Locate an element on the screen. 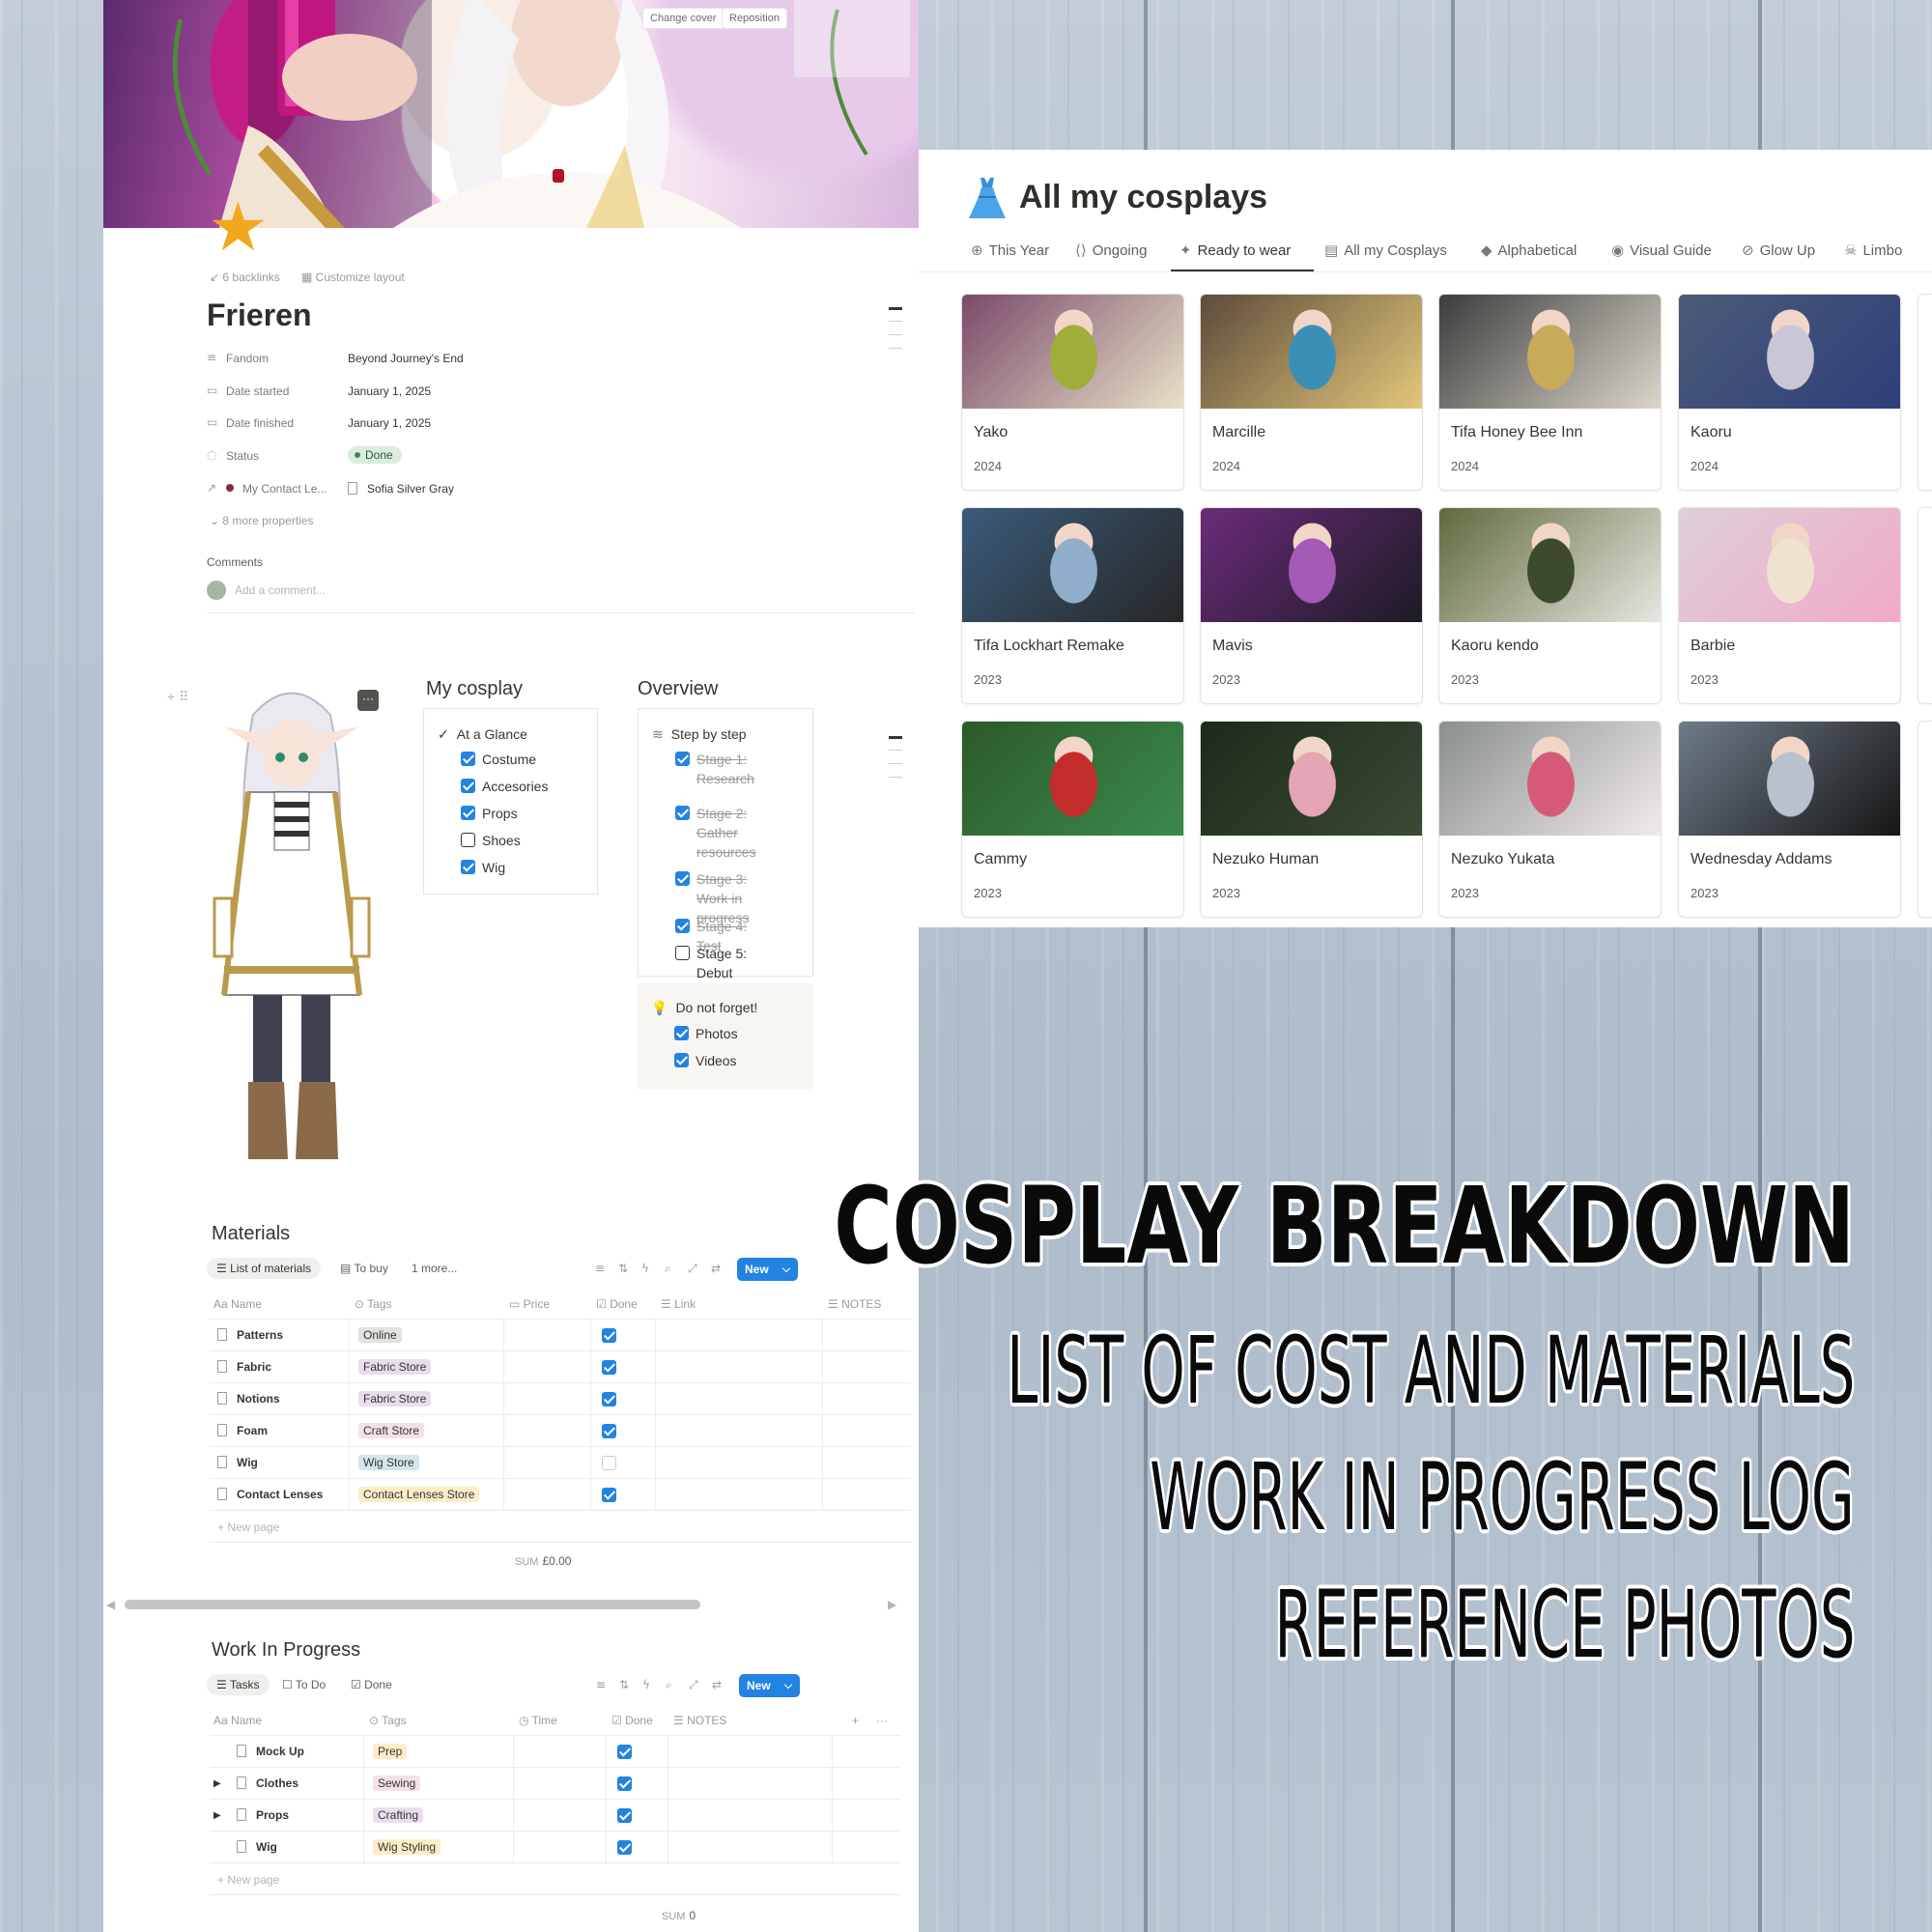 The image size is (1932, 1932). reposition-button: Reposition is located at coordinates (754, 18).